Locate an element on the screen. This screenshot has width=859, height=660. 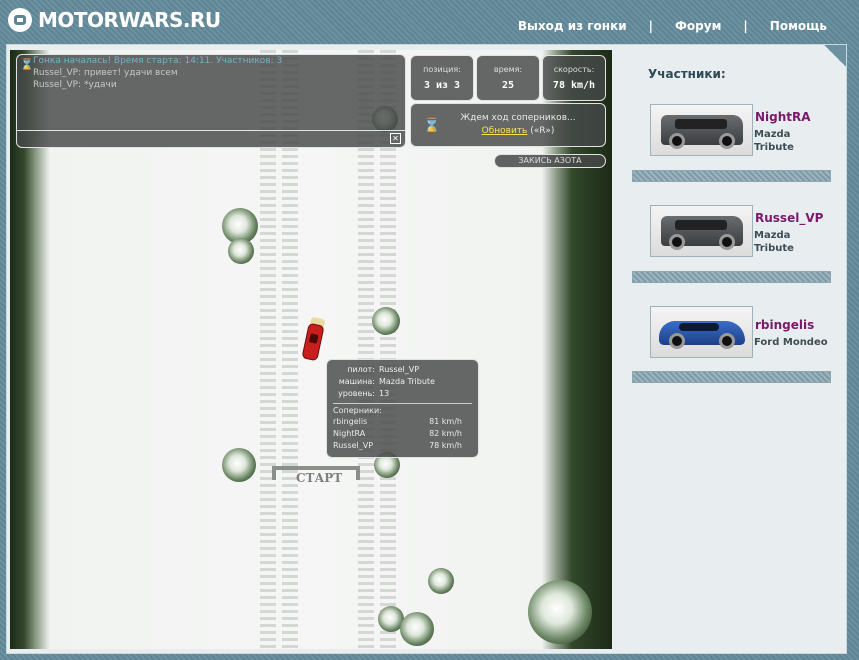
refresh-link: Обновить is located at coordinates (505, 131).